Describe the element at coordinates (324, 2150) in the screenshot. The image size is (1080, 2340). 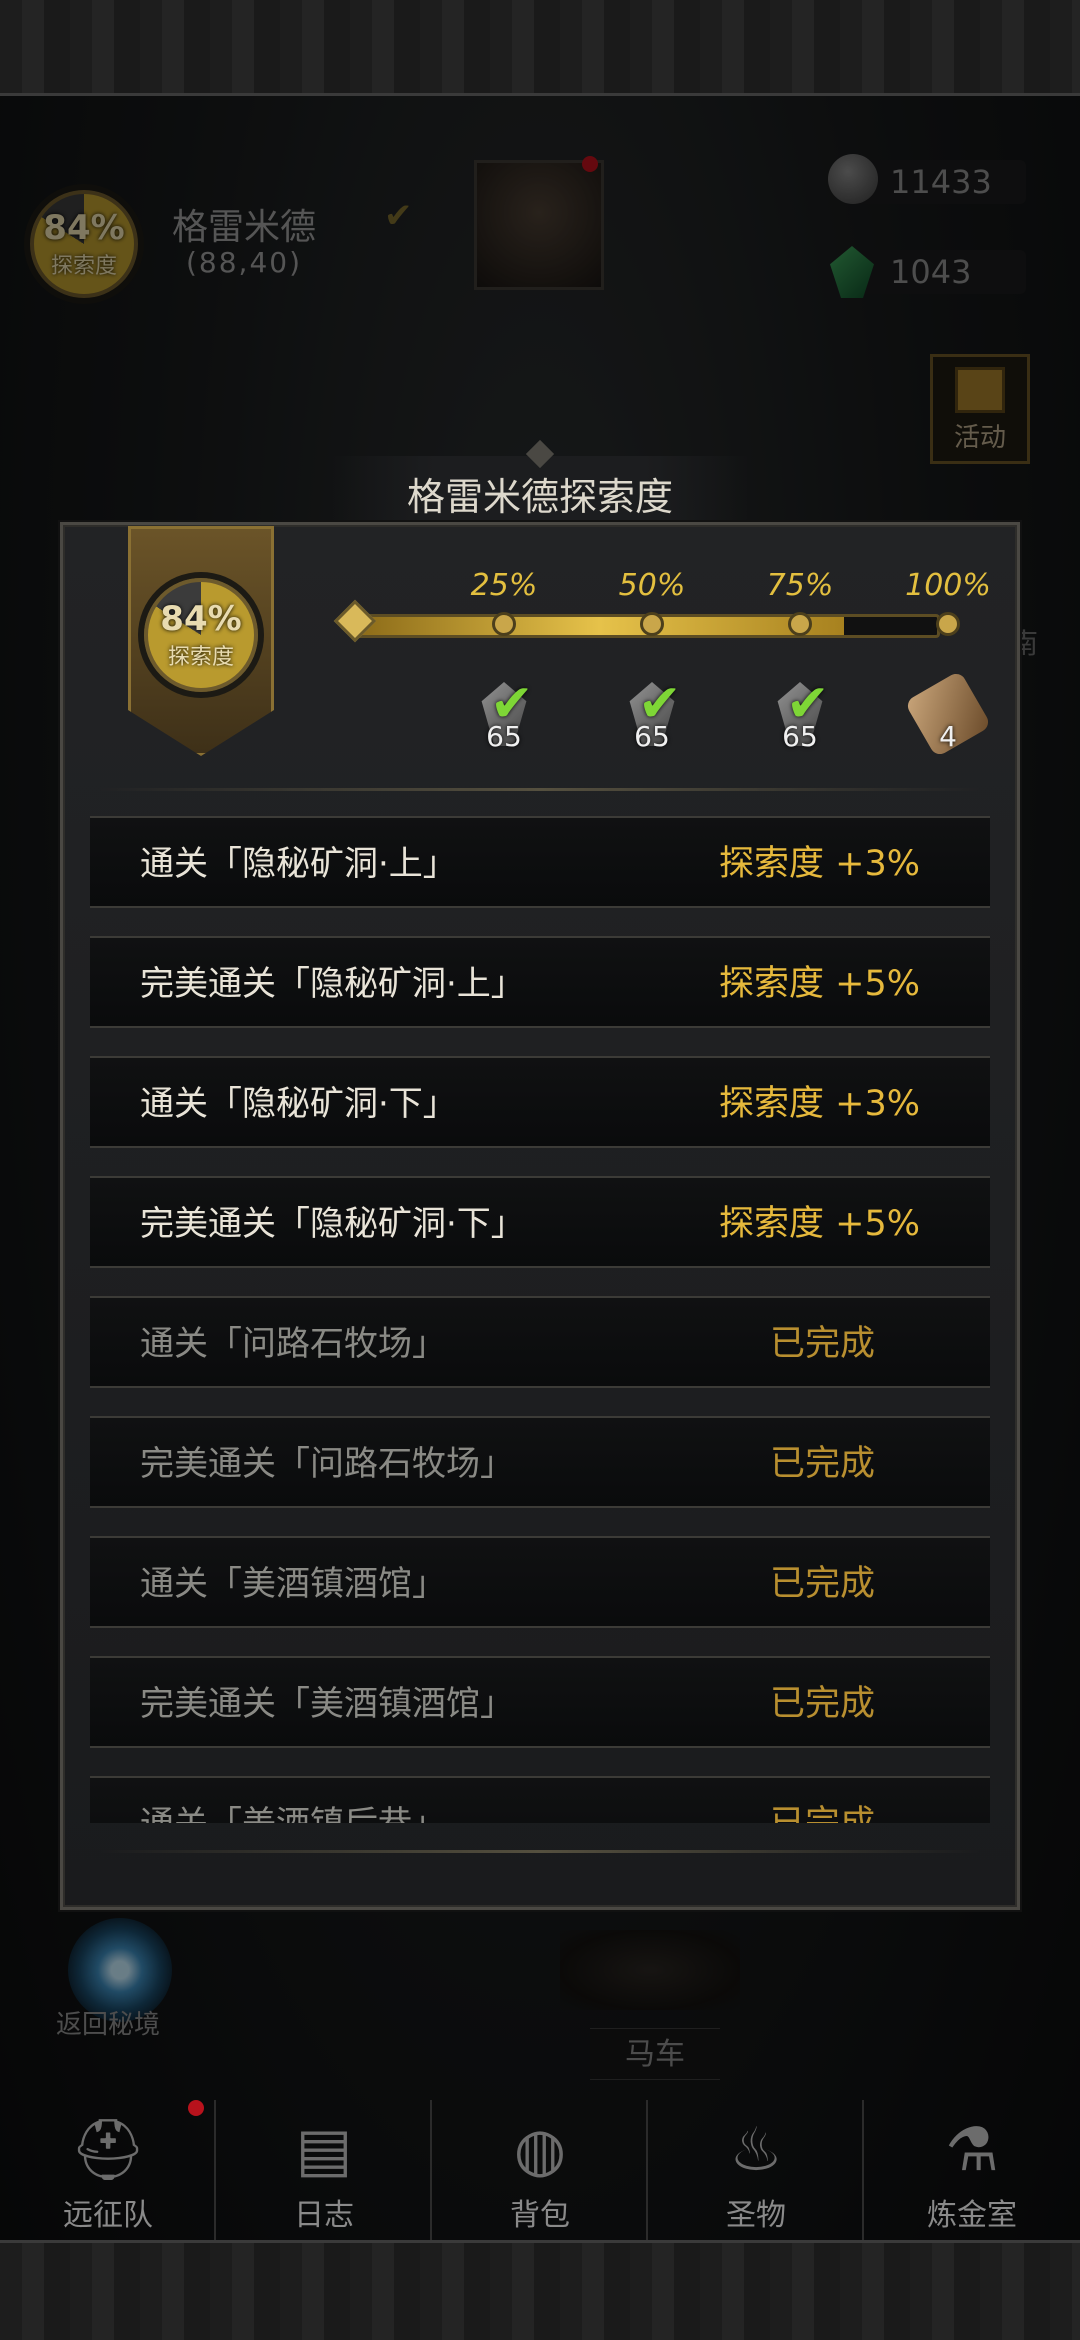
I see `scroll-icon: ▤` at that location.